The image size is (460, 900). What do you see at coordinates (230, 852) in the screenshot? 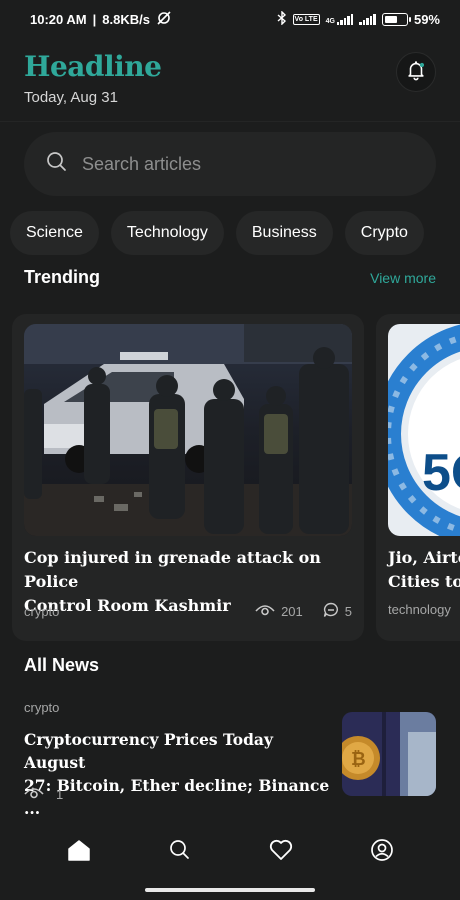
I see `bottom-nav` at bounding box center [230, 852].